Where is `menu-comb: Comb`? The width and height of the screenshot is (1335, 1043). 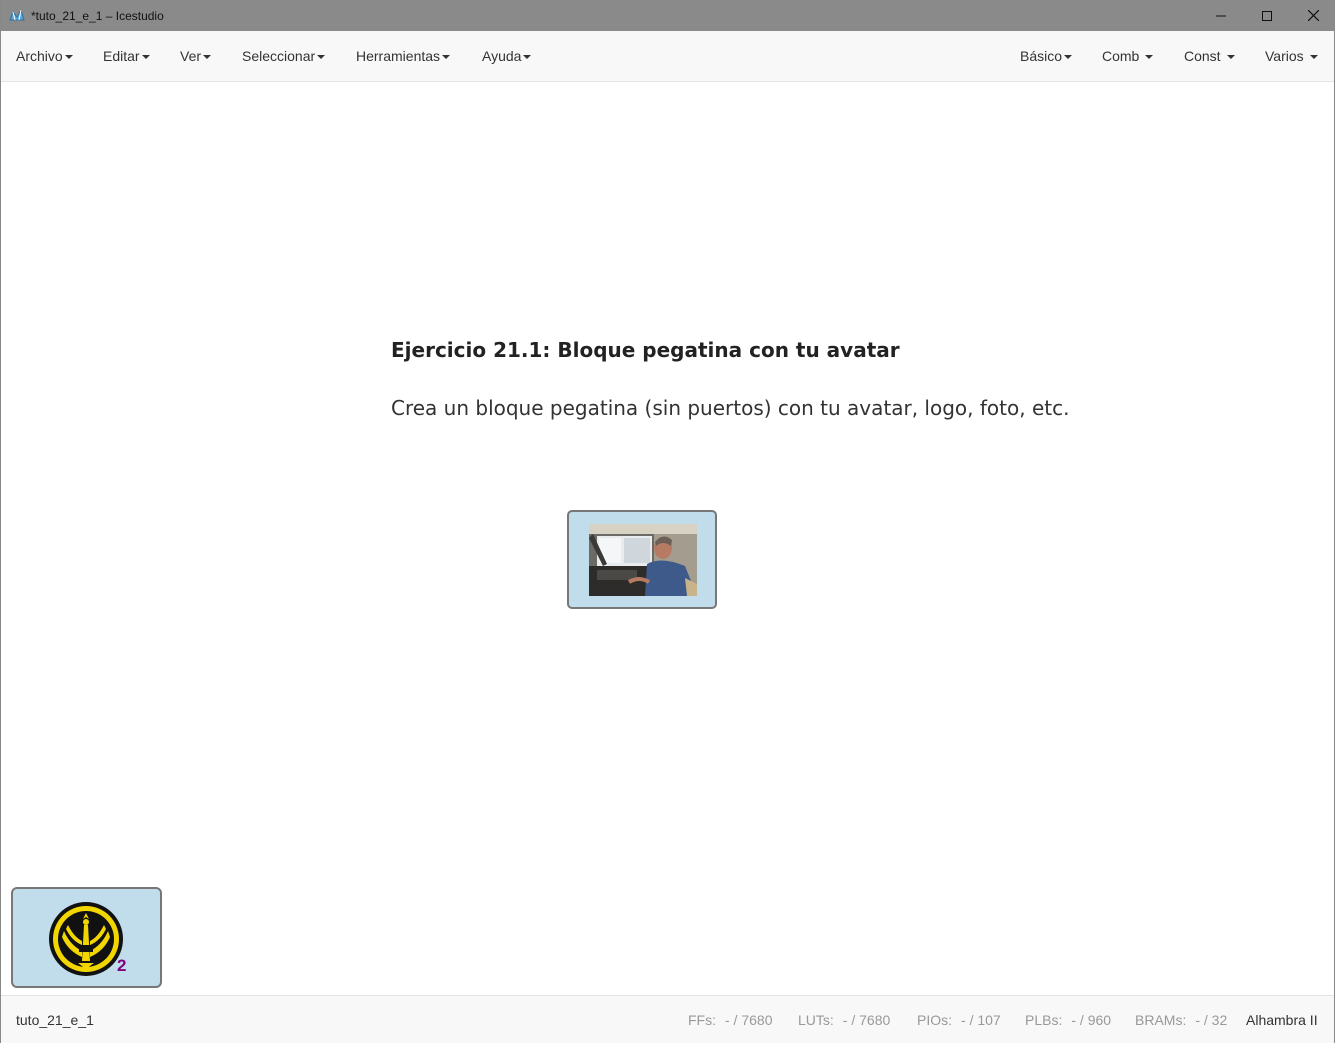 menu-comb: Comb is located at coordinates (1128, 56).